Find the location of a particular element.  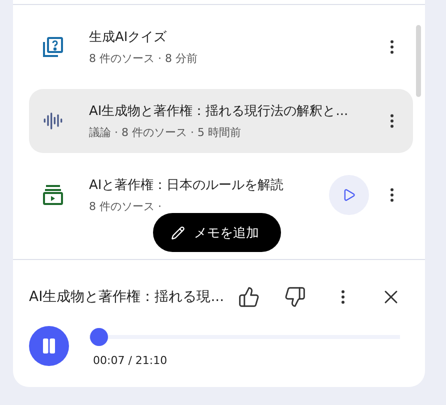

audio-icon is located at coordinates (53, 121).